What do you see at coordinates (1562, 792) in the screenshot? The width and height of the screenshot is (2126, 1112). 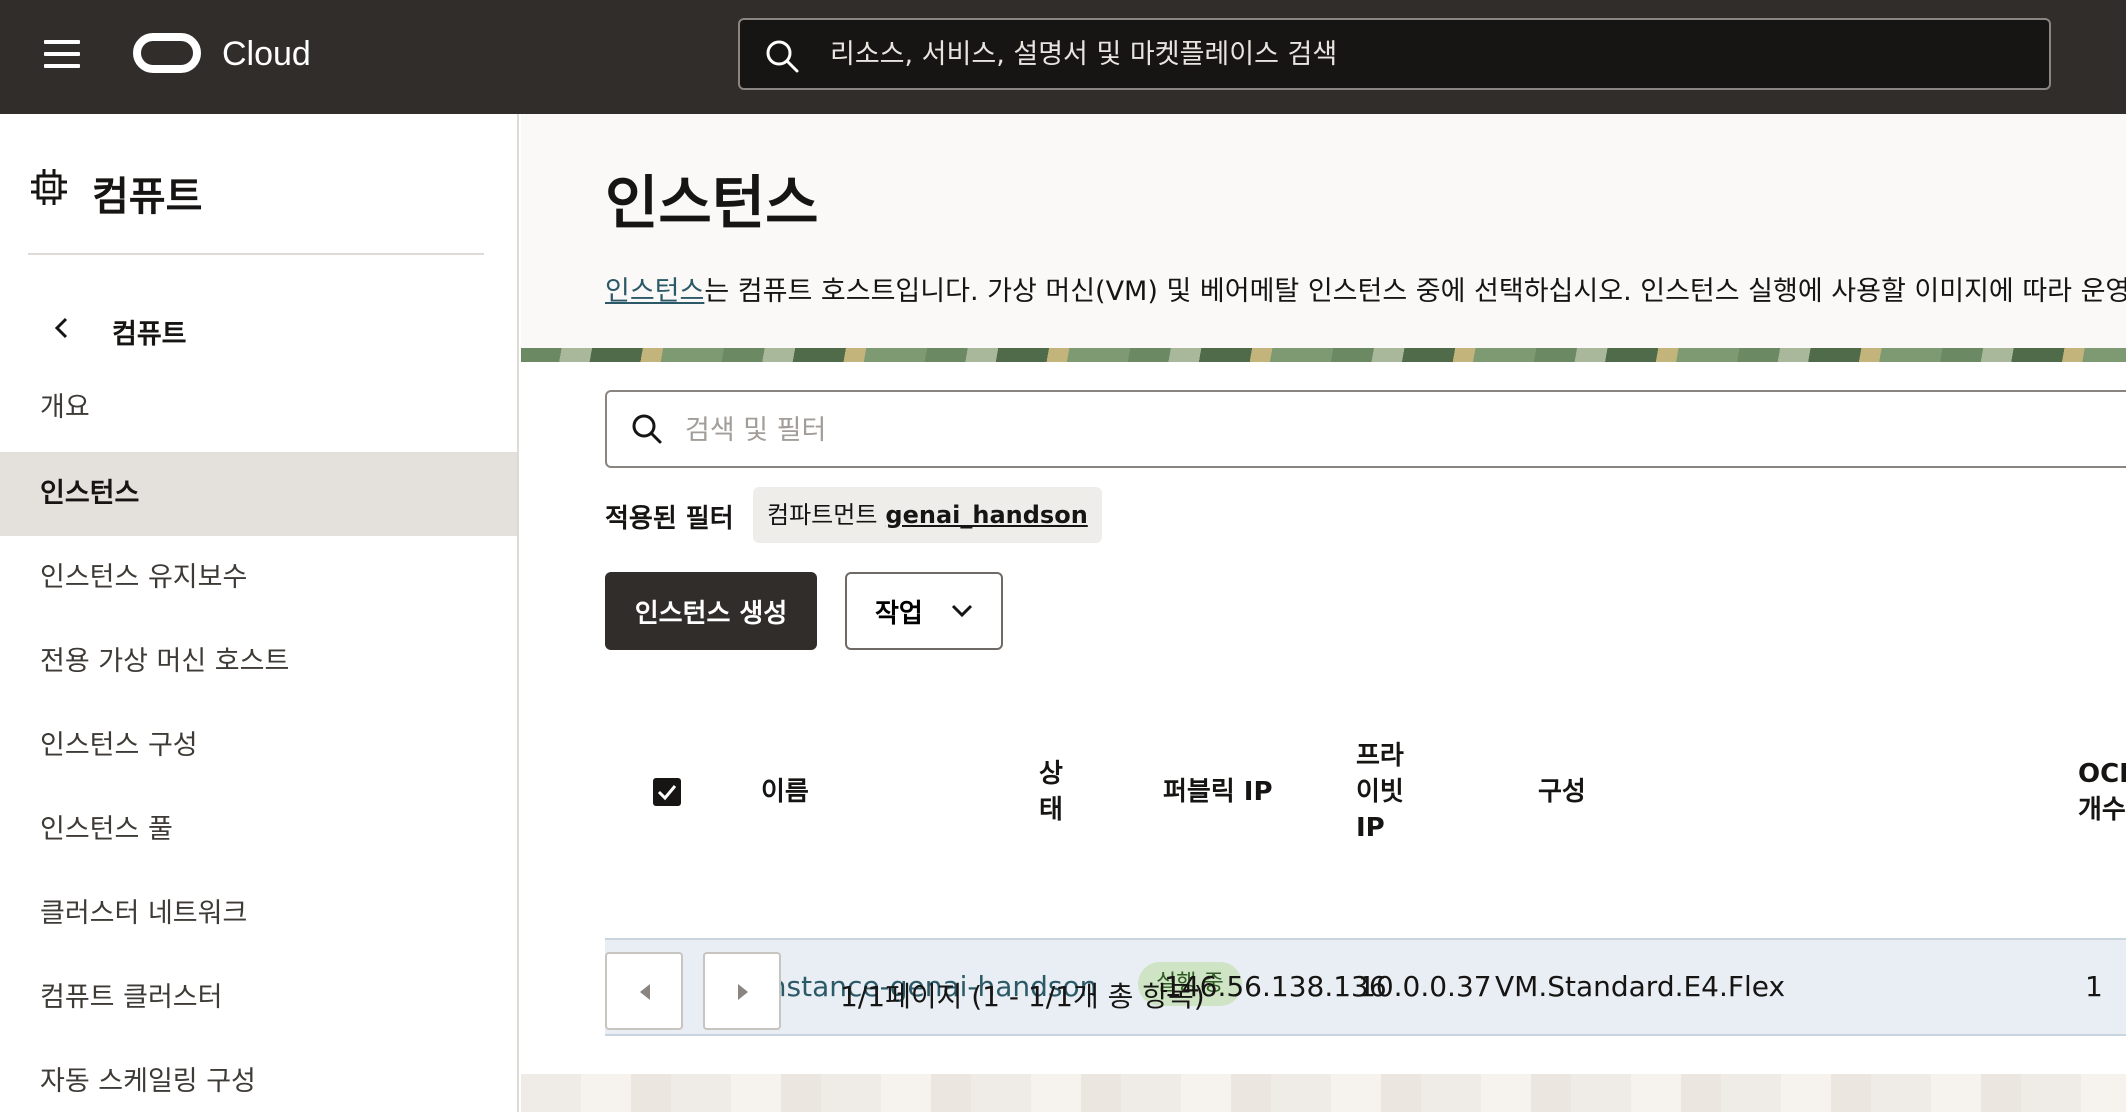 I see `column-header-shape: 구성` at bounding box center [1562, 792].